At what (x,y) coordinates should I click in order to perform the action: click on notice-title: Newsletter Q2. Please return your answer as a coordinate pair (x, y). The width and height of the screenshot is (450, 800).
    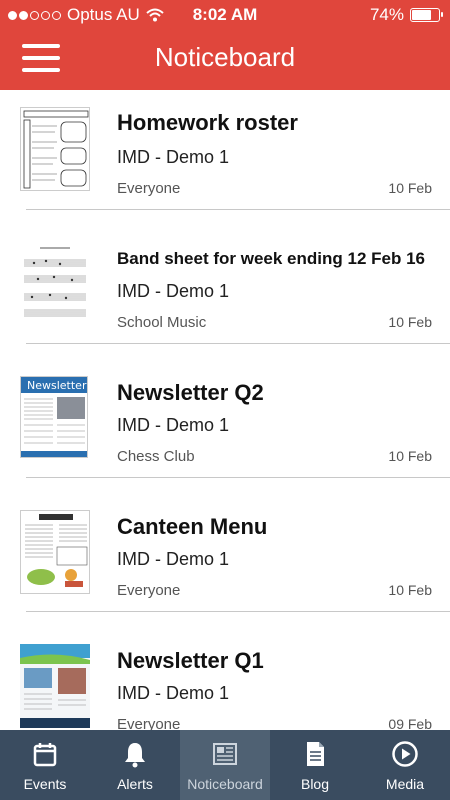
    Looking at the image, I should click on (190, 392).